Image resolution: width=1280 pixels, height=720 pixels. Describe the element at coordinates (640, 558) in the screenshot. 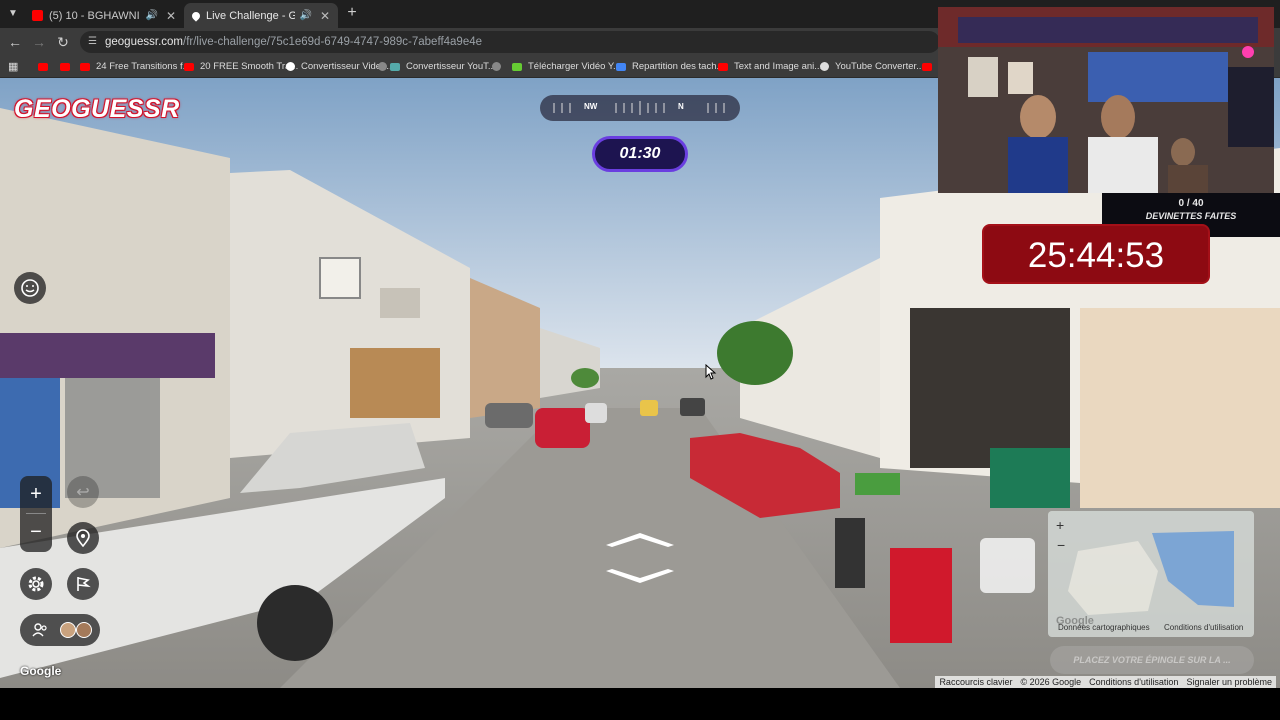

I see `movement-arrows` at that location.